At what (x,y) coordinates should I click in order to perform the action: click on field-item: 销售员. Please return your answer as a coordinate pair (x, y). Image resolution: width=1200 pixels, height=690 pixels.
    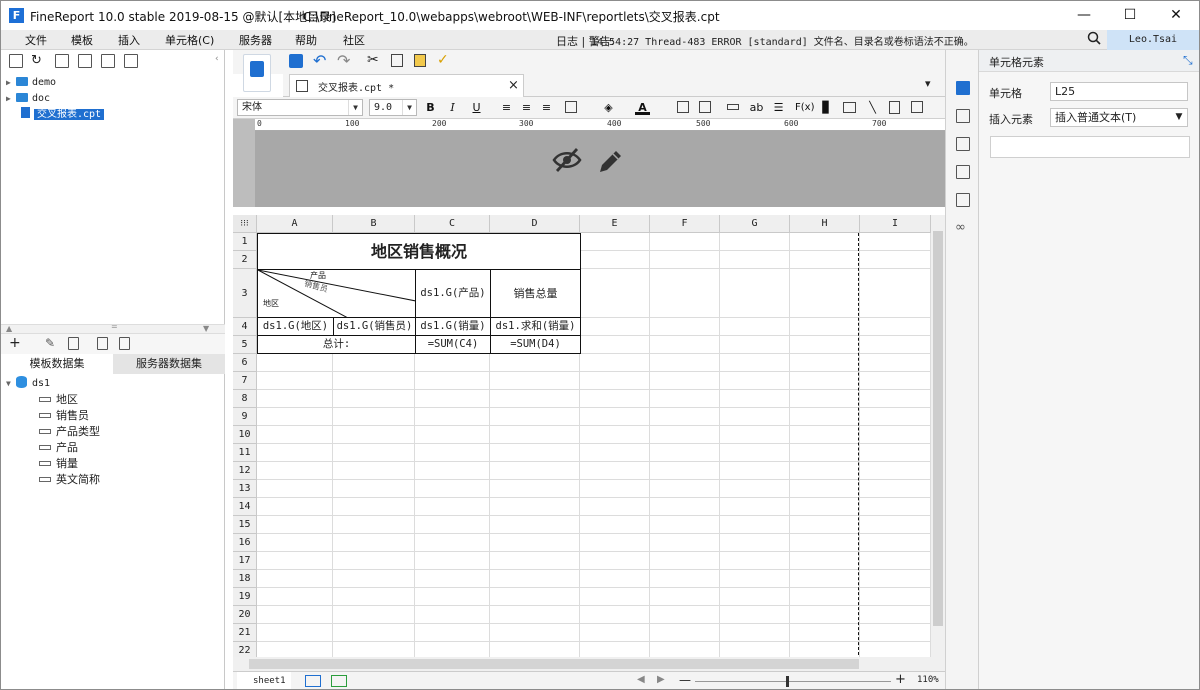
    Looking at the image, I should click on (64, 416).